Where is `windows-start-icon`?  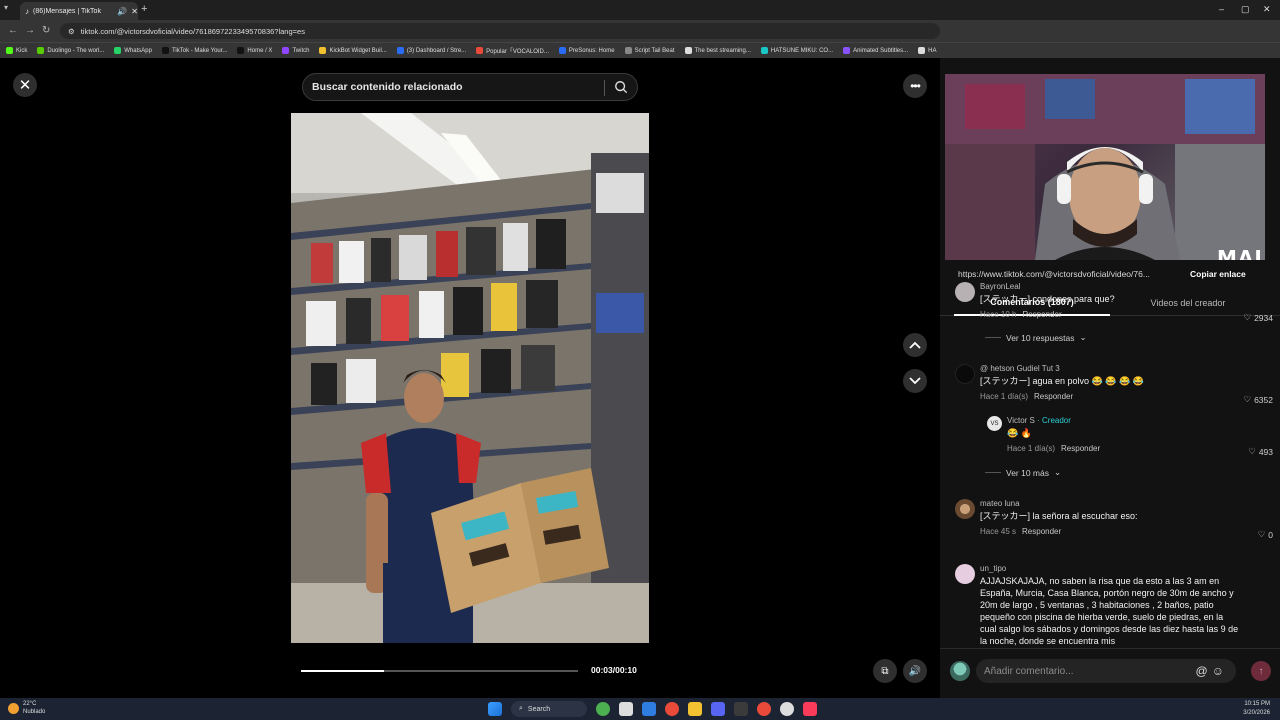 windows-start-icon is located at coordinates (495, 709).